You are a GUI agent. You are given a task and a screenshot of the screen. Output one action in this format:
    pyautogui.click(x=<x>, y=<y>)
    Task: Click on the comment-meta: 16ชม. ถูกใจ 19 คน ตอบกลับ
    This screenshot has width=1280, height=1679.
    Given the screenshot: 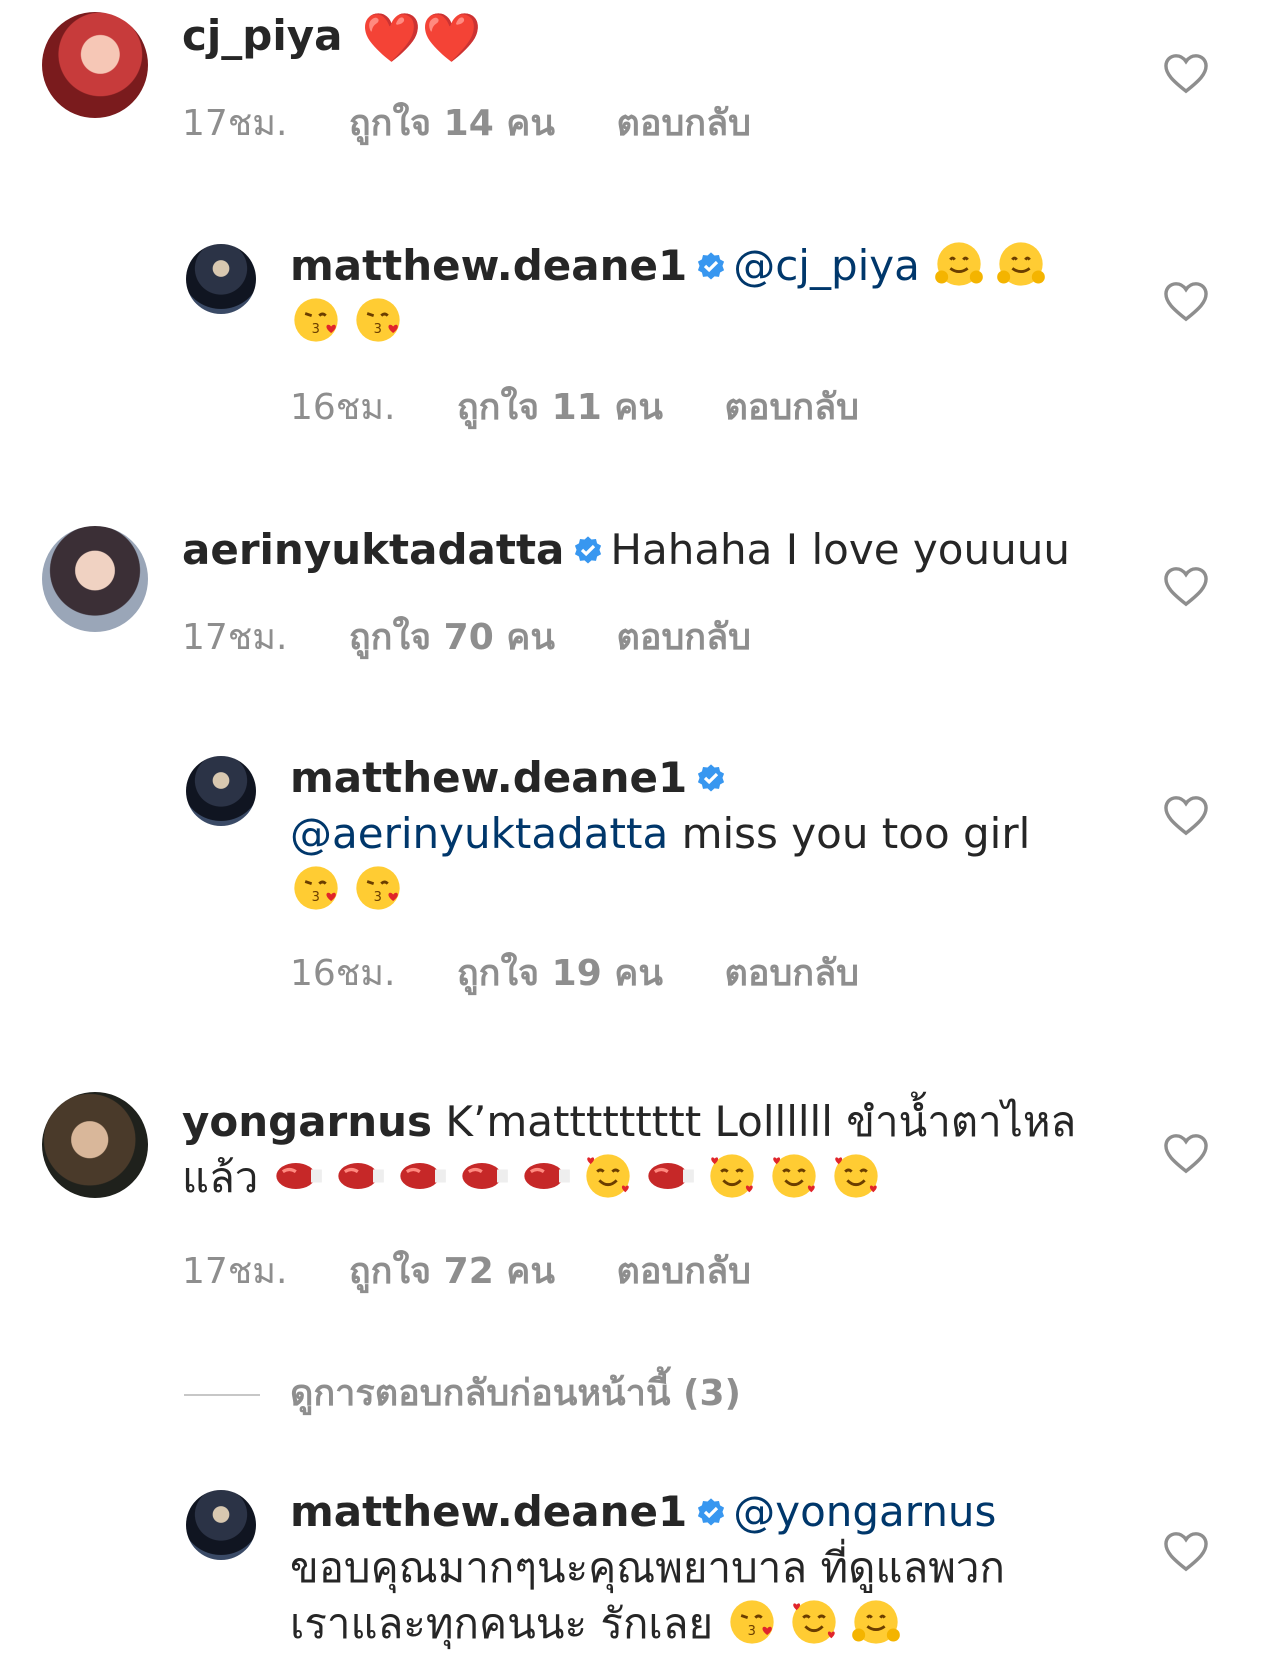 What is the action you would take?
    pyautogui.click(x=599, y=972)
    